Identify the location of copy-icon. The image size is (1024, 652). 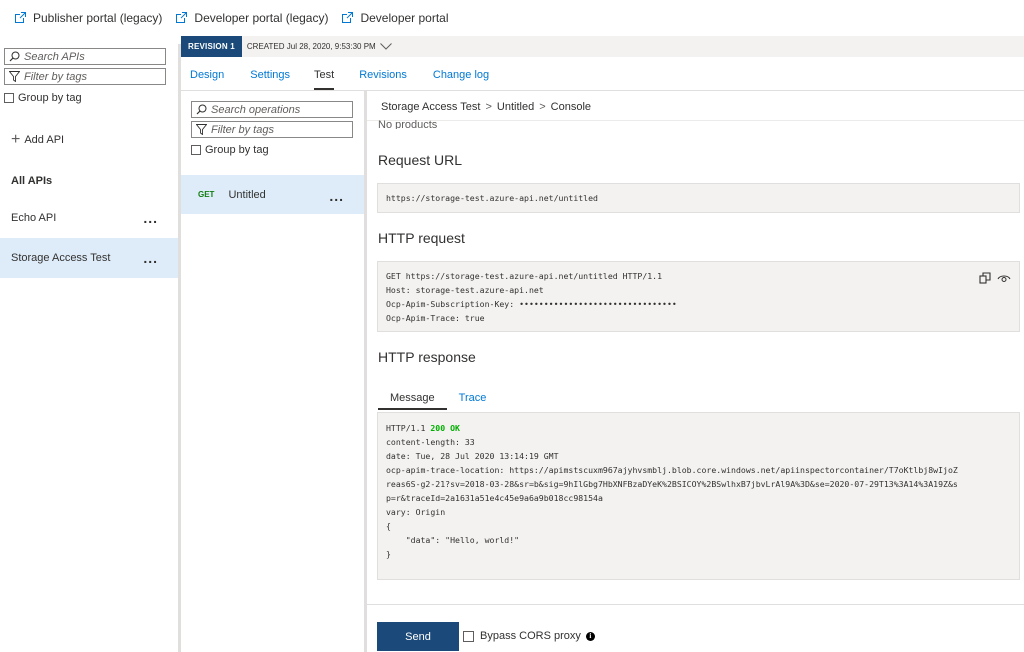
(985, 278).